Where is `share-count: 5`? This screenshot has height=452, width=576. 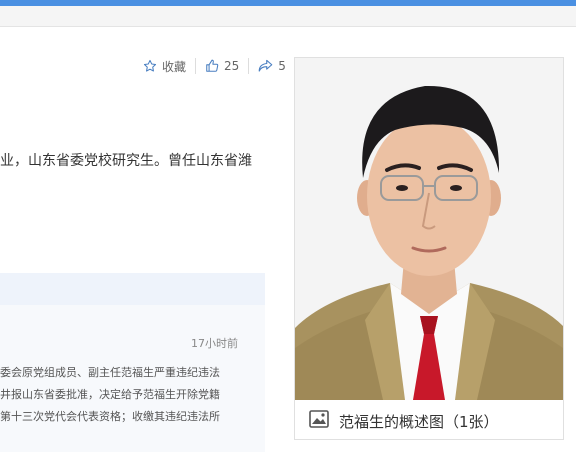 share-count: 5 is located at coordinates (282, 66).